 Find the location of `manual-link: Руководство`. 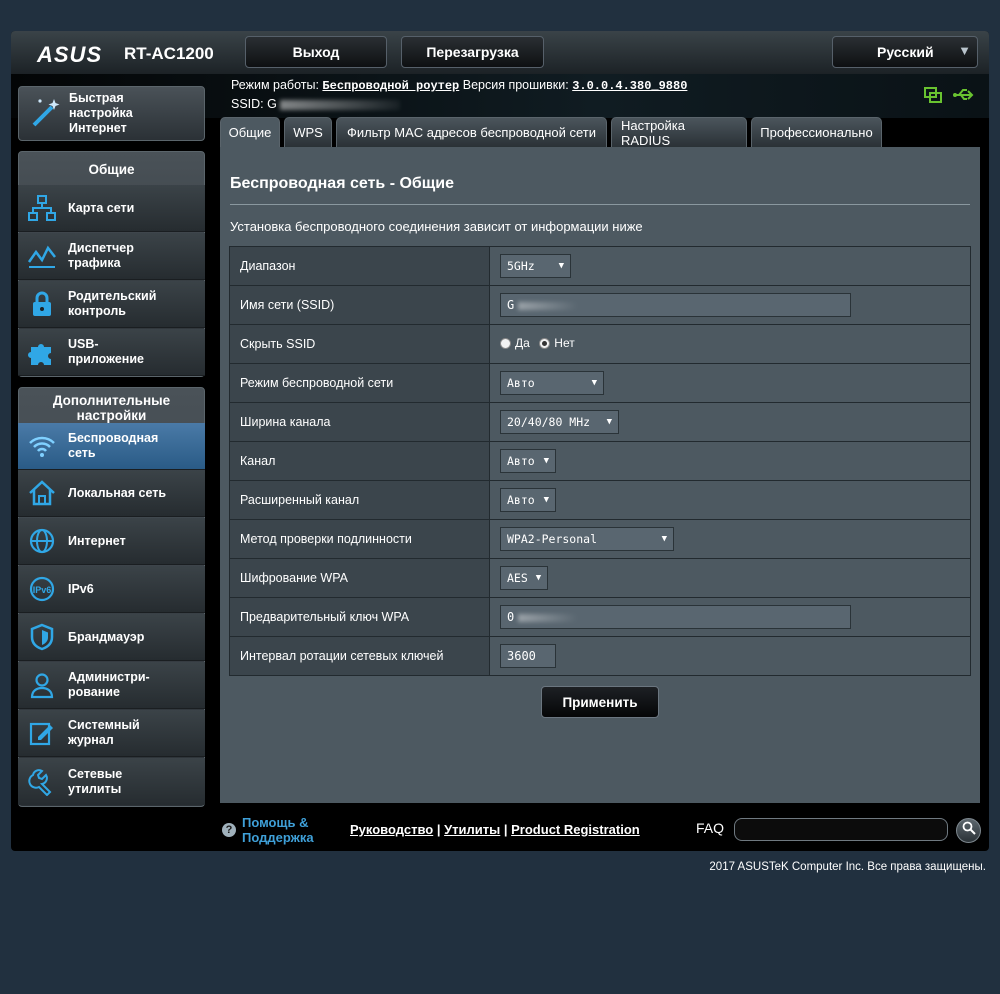

manual-link: Руководство is located at coordinates (391, 829).